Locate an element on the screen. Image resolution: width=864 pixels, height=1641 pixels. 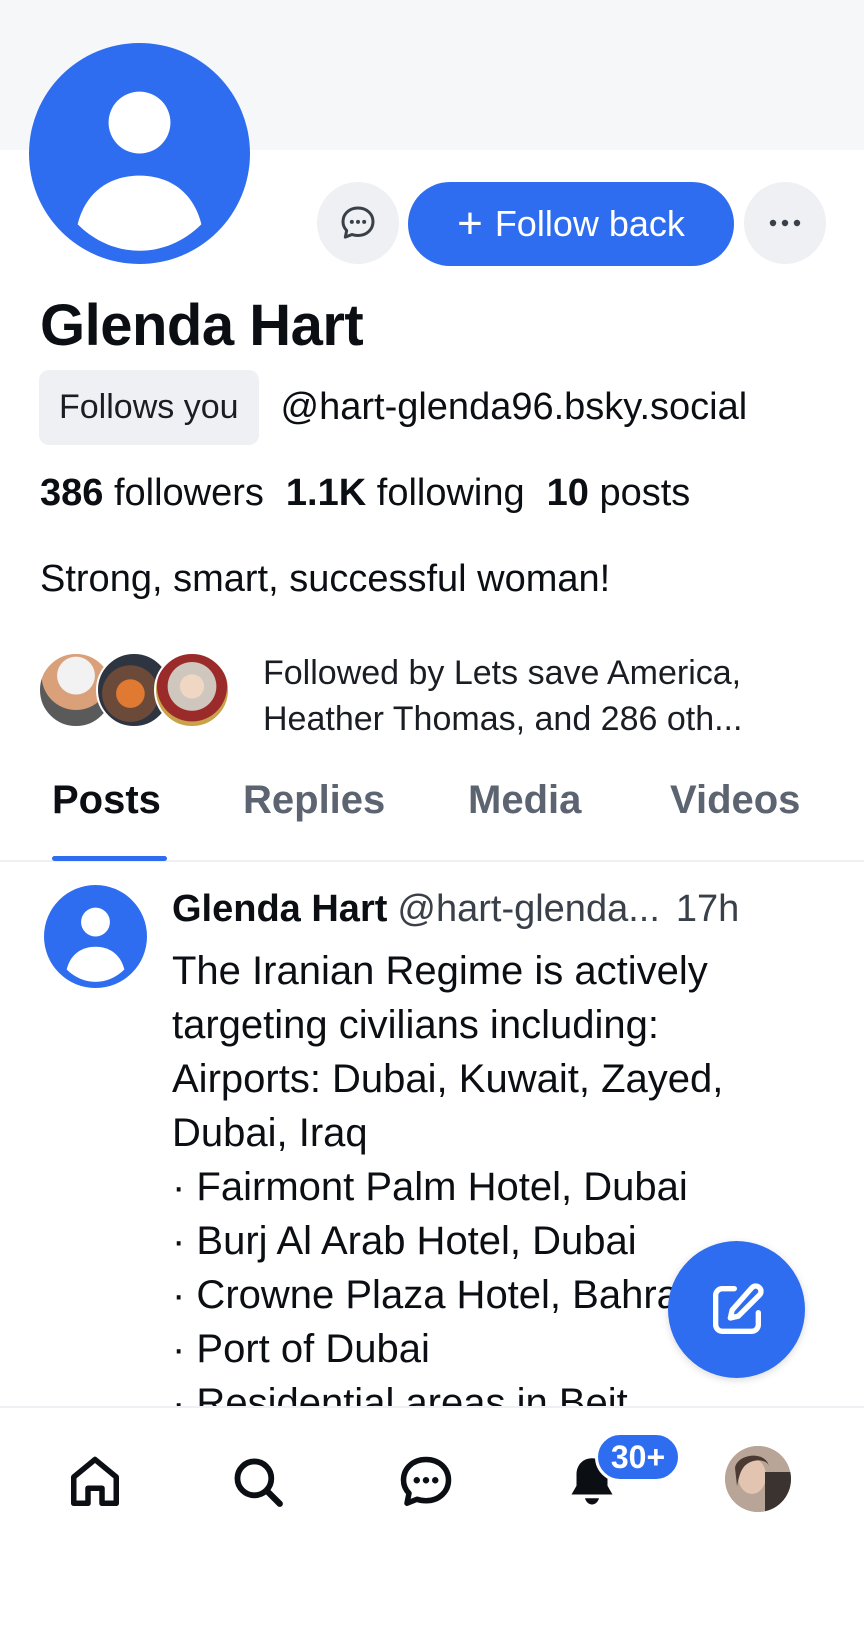
compose-button is located at coordinates (736, 1309).